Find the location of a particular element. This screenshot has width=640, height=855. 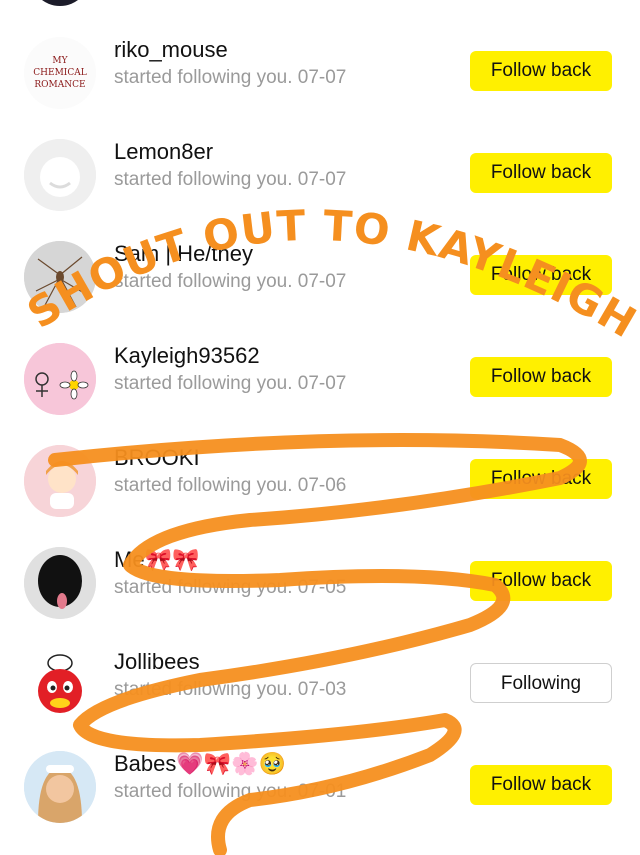

activity-text: started following you. 07-01 is located at coordinates (230, 791).